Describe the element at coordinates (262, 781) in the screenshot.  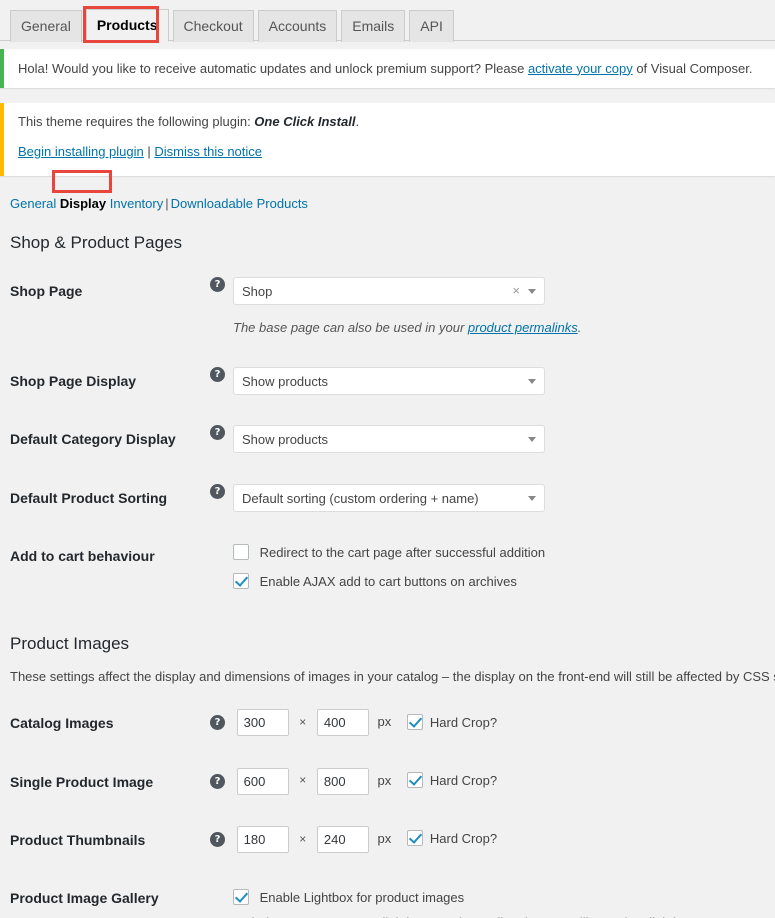
I see `single-product-image-width-input` at that location.